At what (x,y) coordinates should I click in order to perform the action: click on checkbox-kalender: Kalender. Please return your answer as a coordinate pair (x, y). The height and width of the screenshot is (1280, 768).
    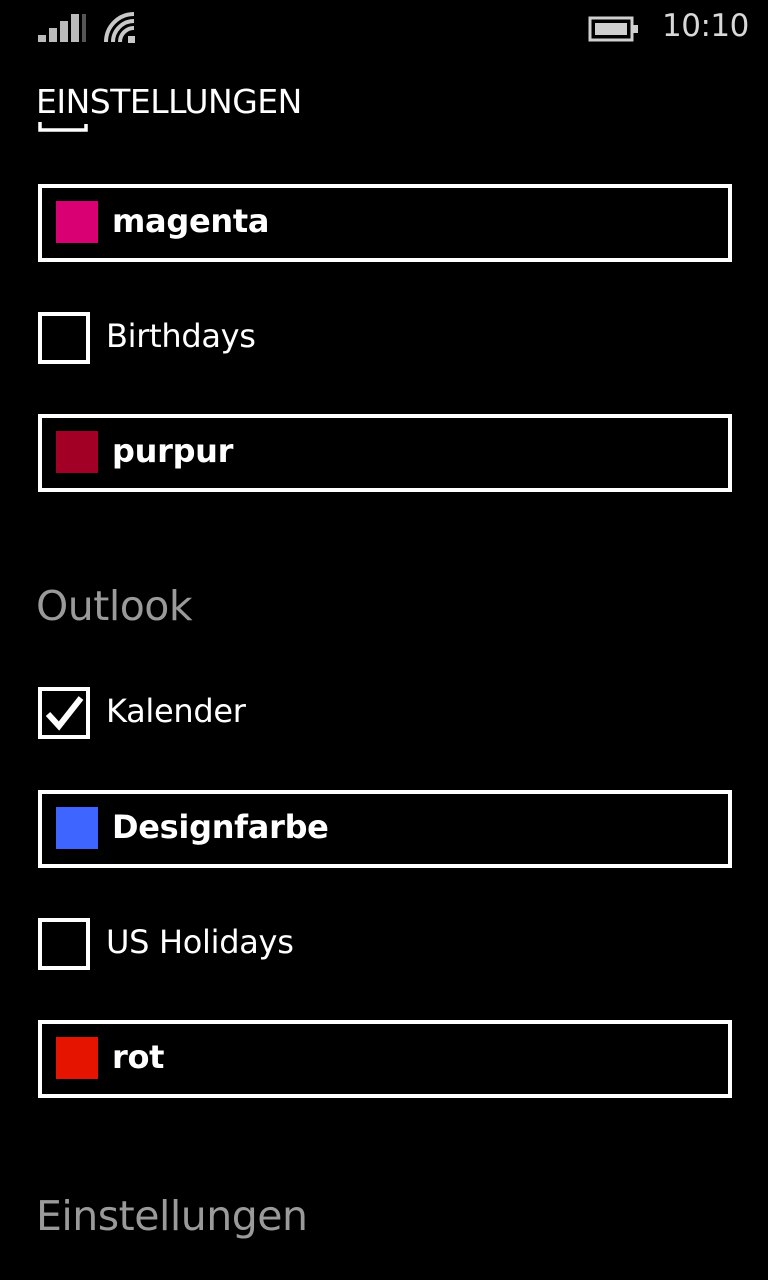
    Looking at the image, I should click on (383, 715).